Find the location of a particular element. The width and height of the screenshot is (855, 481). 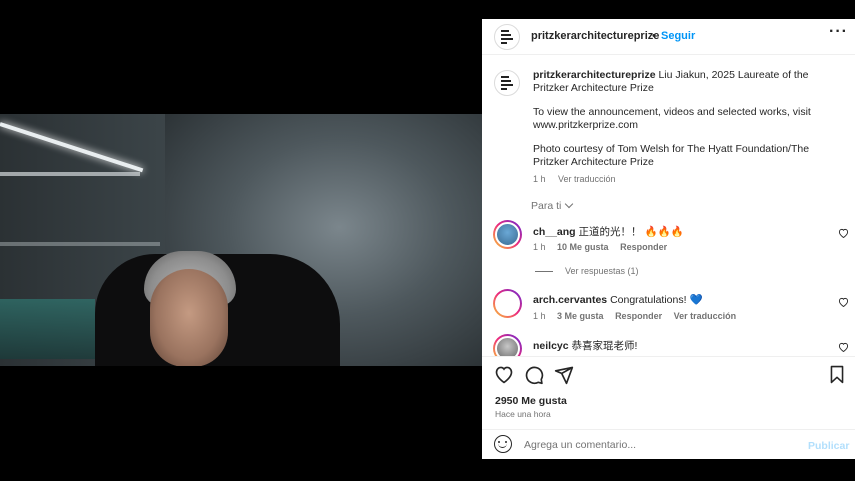

comment-content: neilcyc 恭喜家琨老师! is located at coordinates (585, 345).